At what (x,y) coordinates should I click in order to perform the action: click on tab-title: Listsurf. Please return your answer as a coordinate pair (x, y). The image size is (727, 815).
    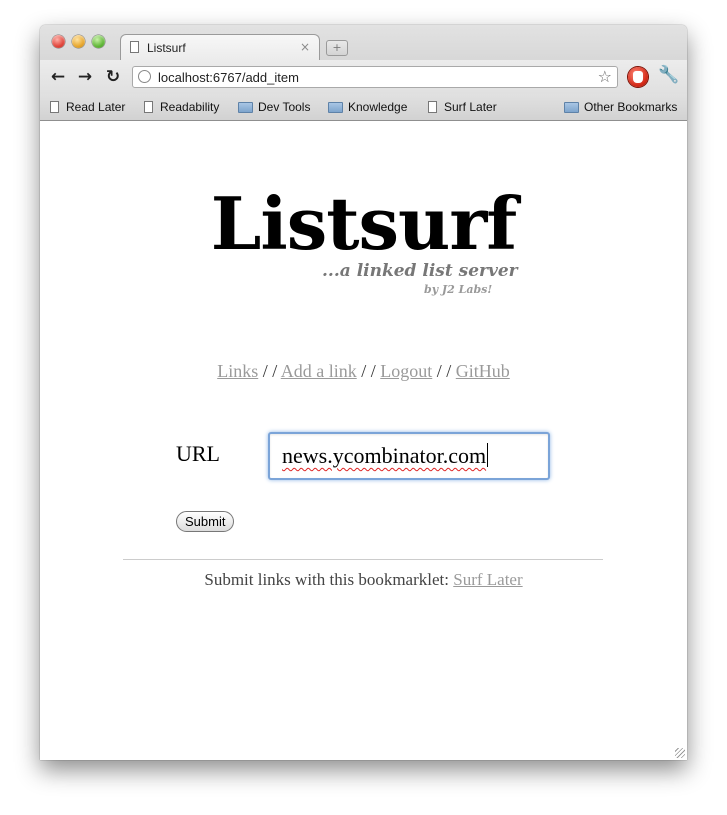
    Looking at the image, I should click on (166, 48).